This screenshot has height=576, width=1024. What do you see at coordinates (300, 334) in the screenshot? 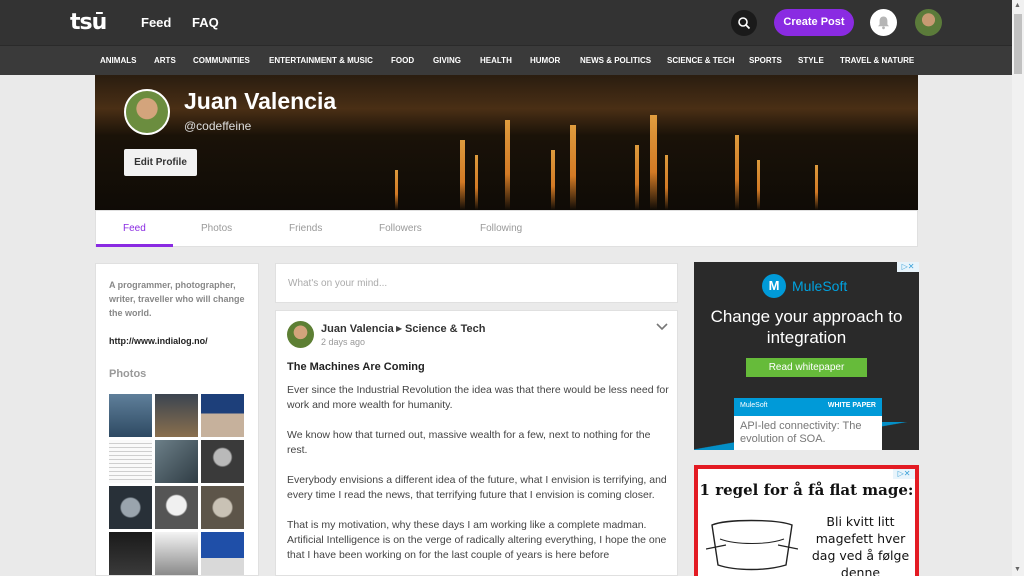
I see `post-author-avatar` at bounding box center [300, 334].